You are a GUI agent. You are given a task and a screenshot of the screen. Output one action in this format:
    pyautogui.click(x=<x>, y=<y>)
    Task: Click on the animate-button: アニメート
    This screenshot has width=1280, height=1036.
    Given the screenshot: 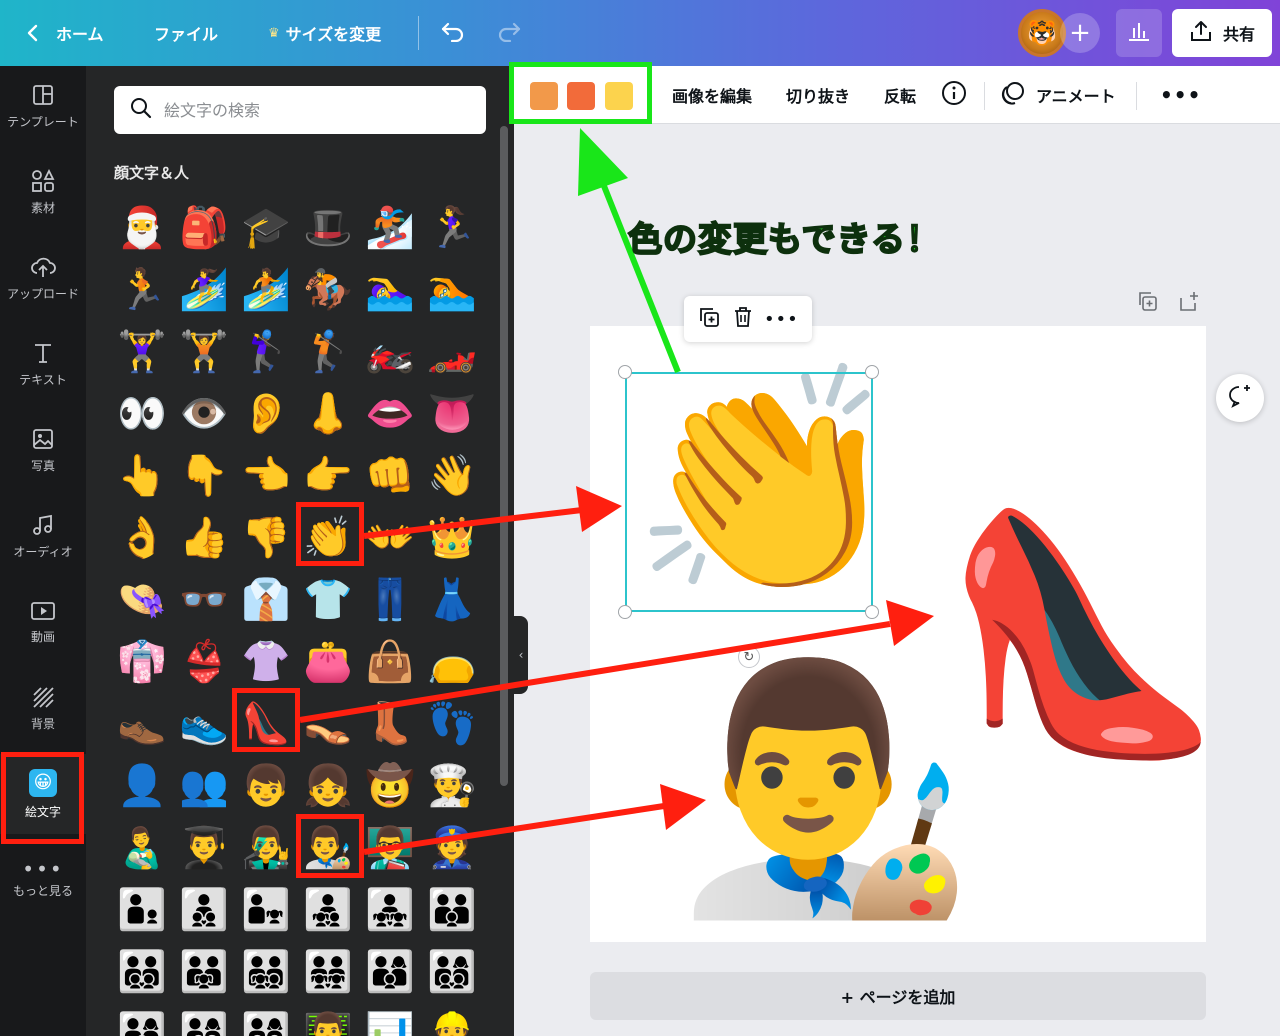 What is the action you would take?
    pyautogui.click(x=1058, y=95)
    